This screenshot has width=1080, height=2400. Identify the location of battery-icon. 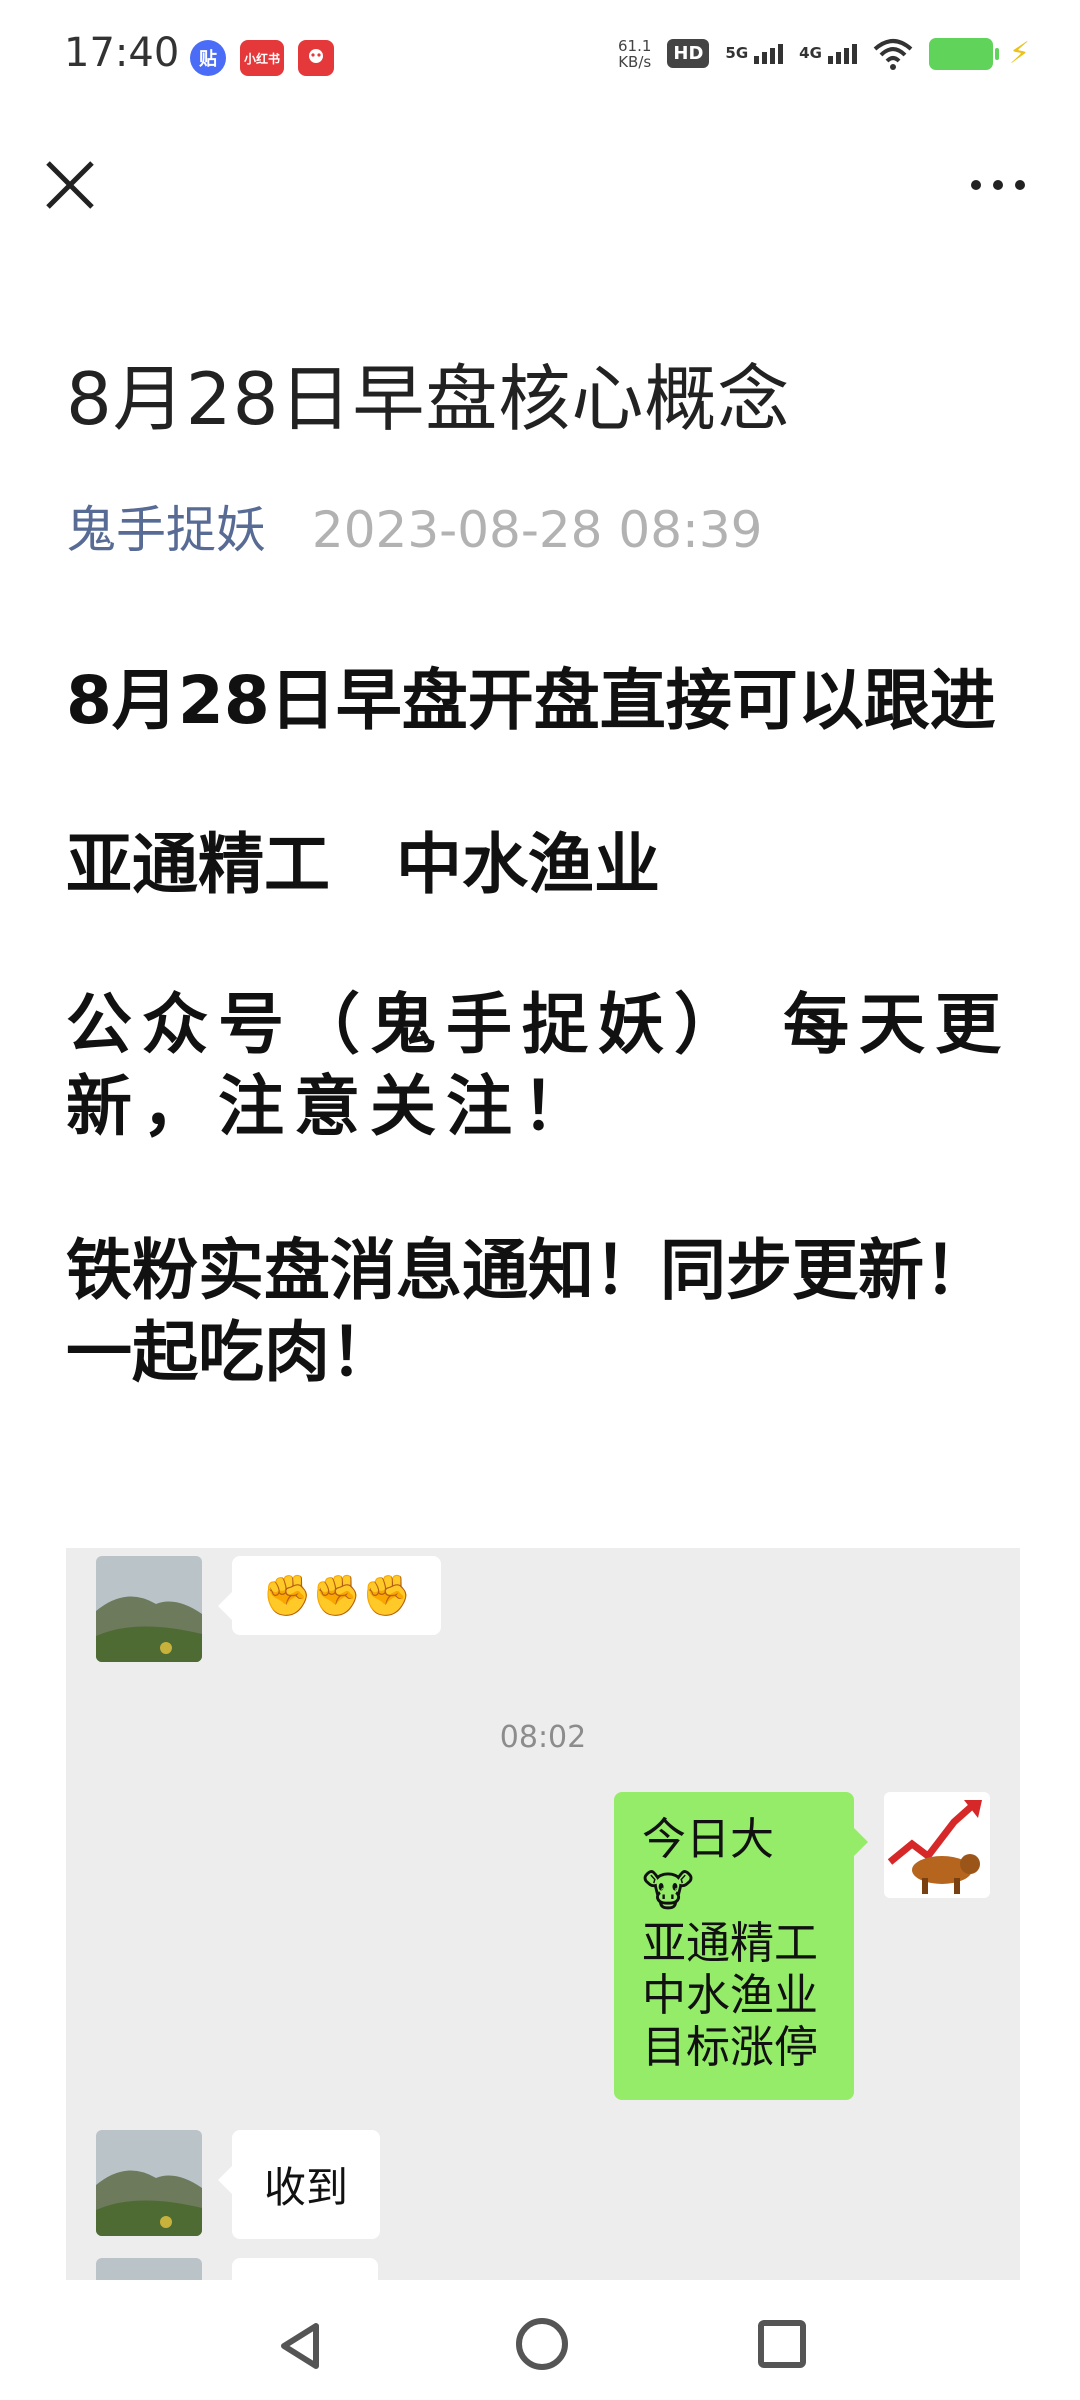
(963, 53).